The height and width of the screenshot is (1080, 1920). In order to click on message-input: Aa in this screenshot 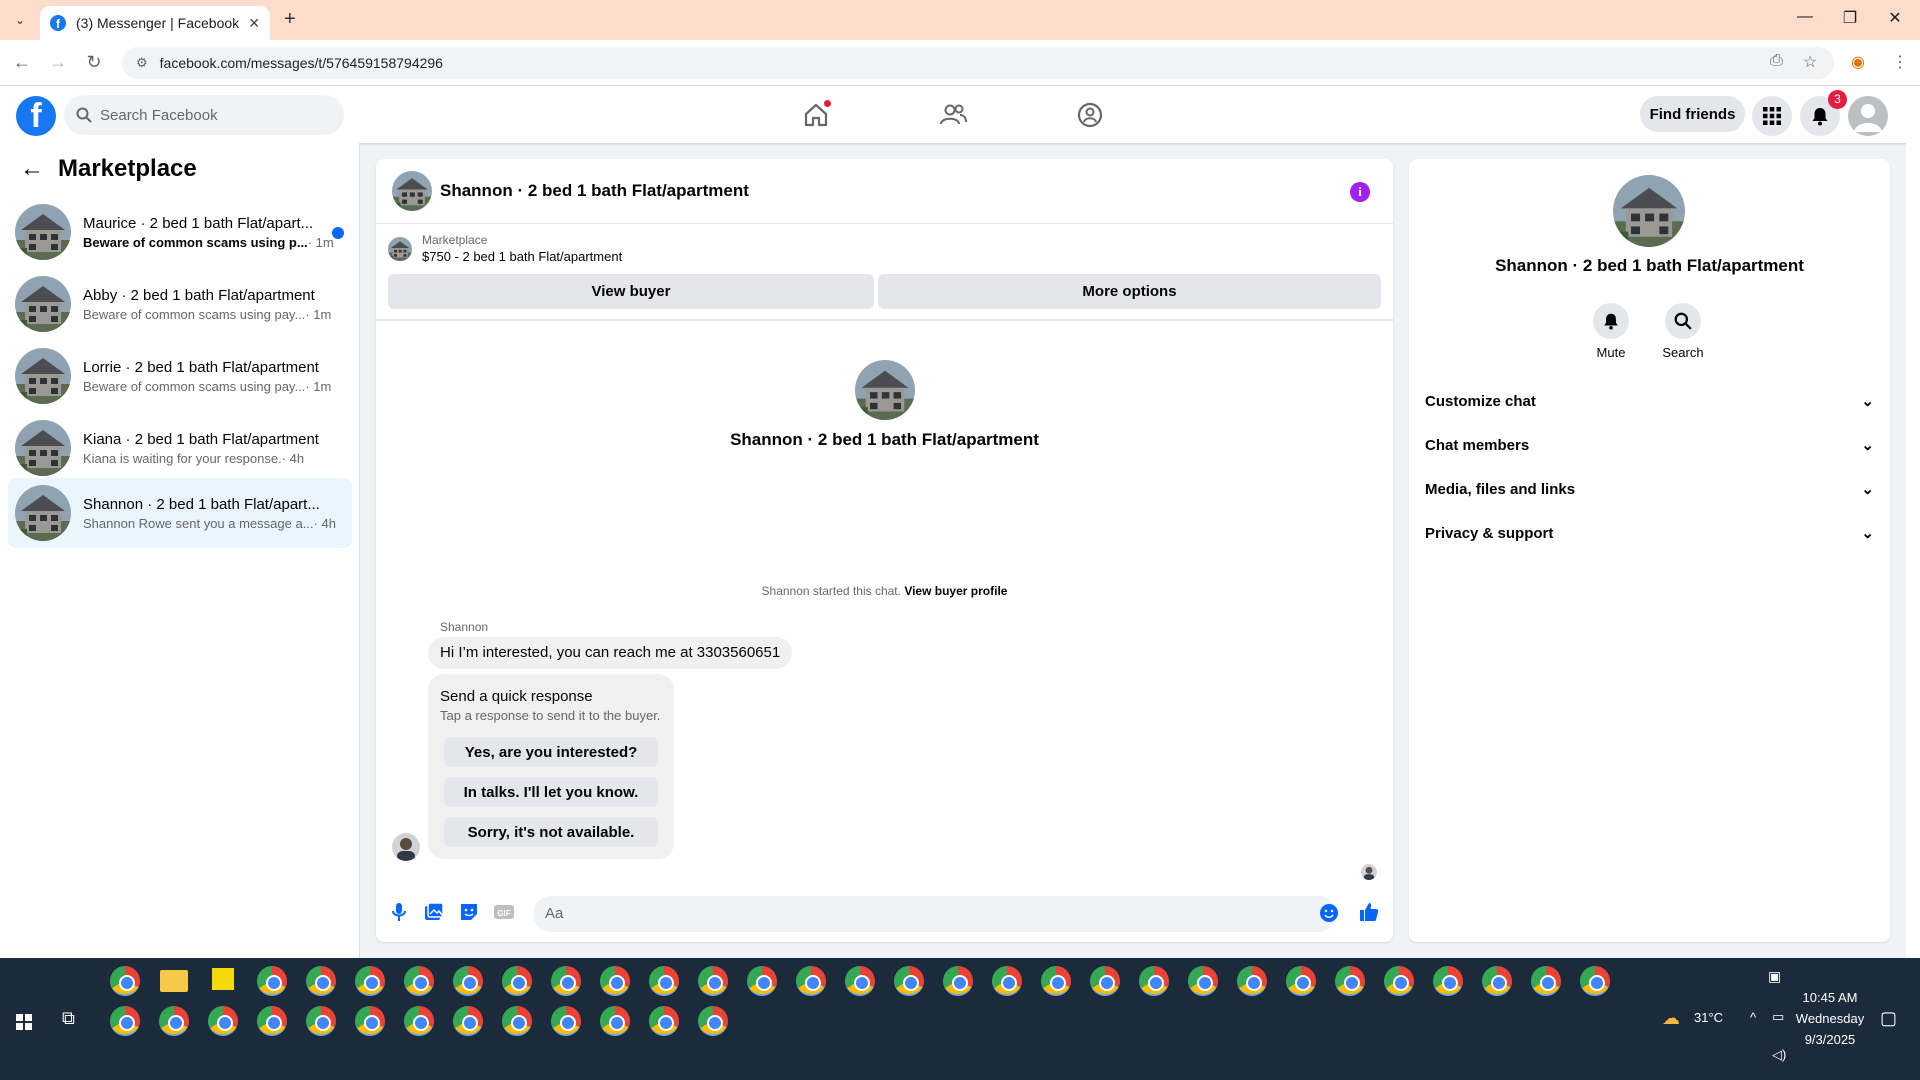, I will do `click(934, 914)`.